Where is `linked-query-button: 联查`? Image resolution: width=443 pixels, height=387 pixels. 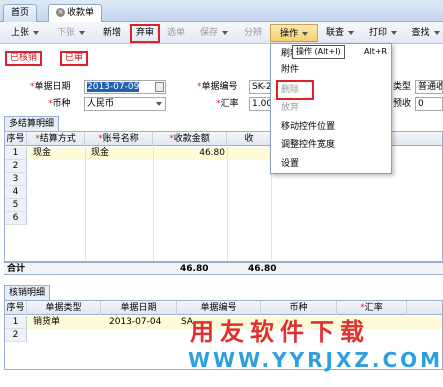
linked-query-button: 联查 is located at coordinates (340, 33).